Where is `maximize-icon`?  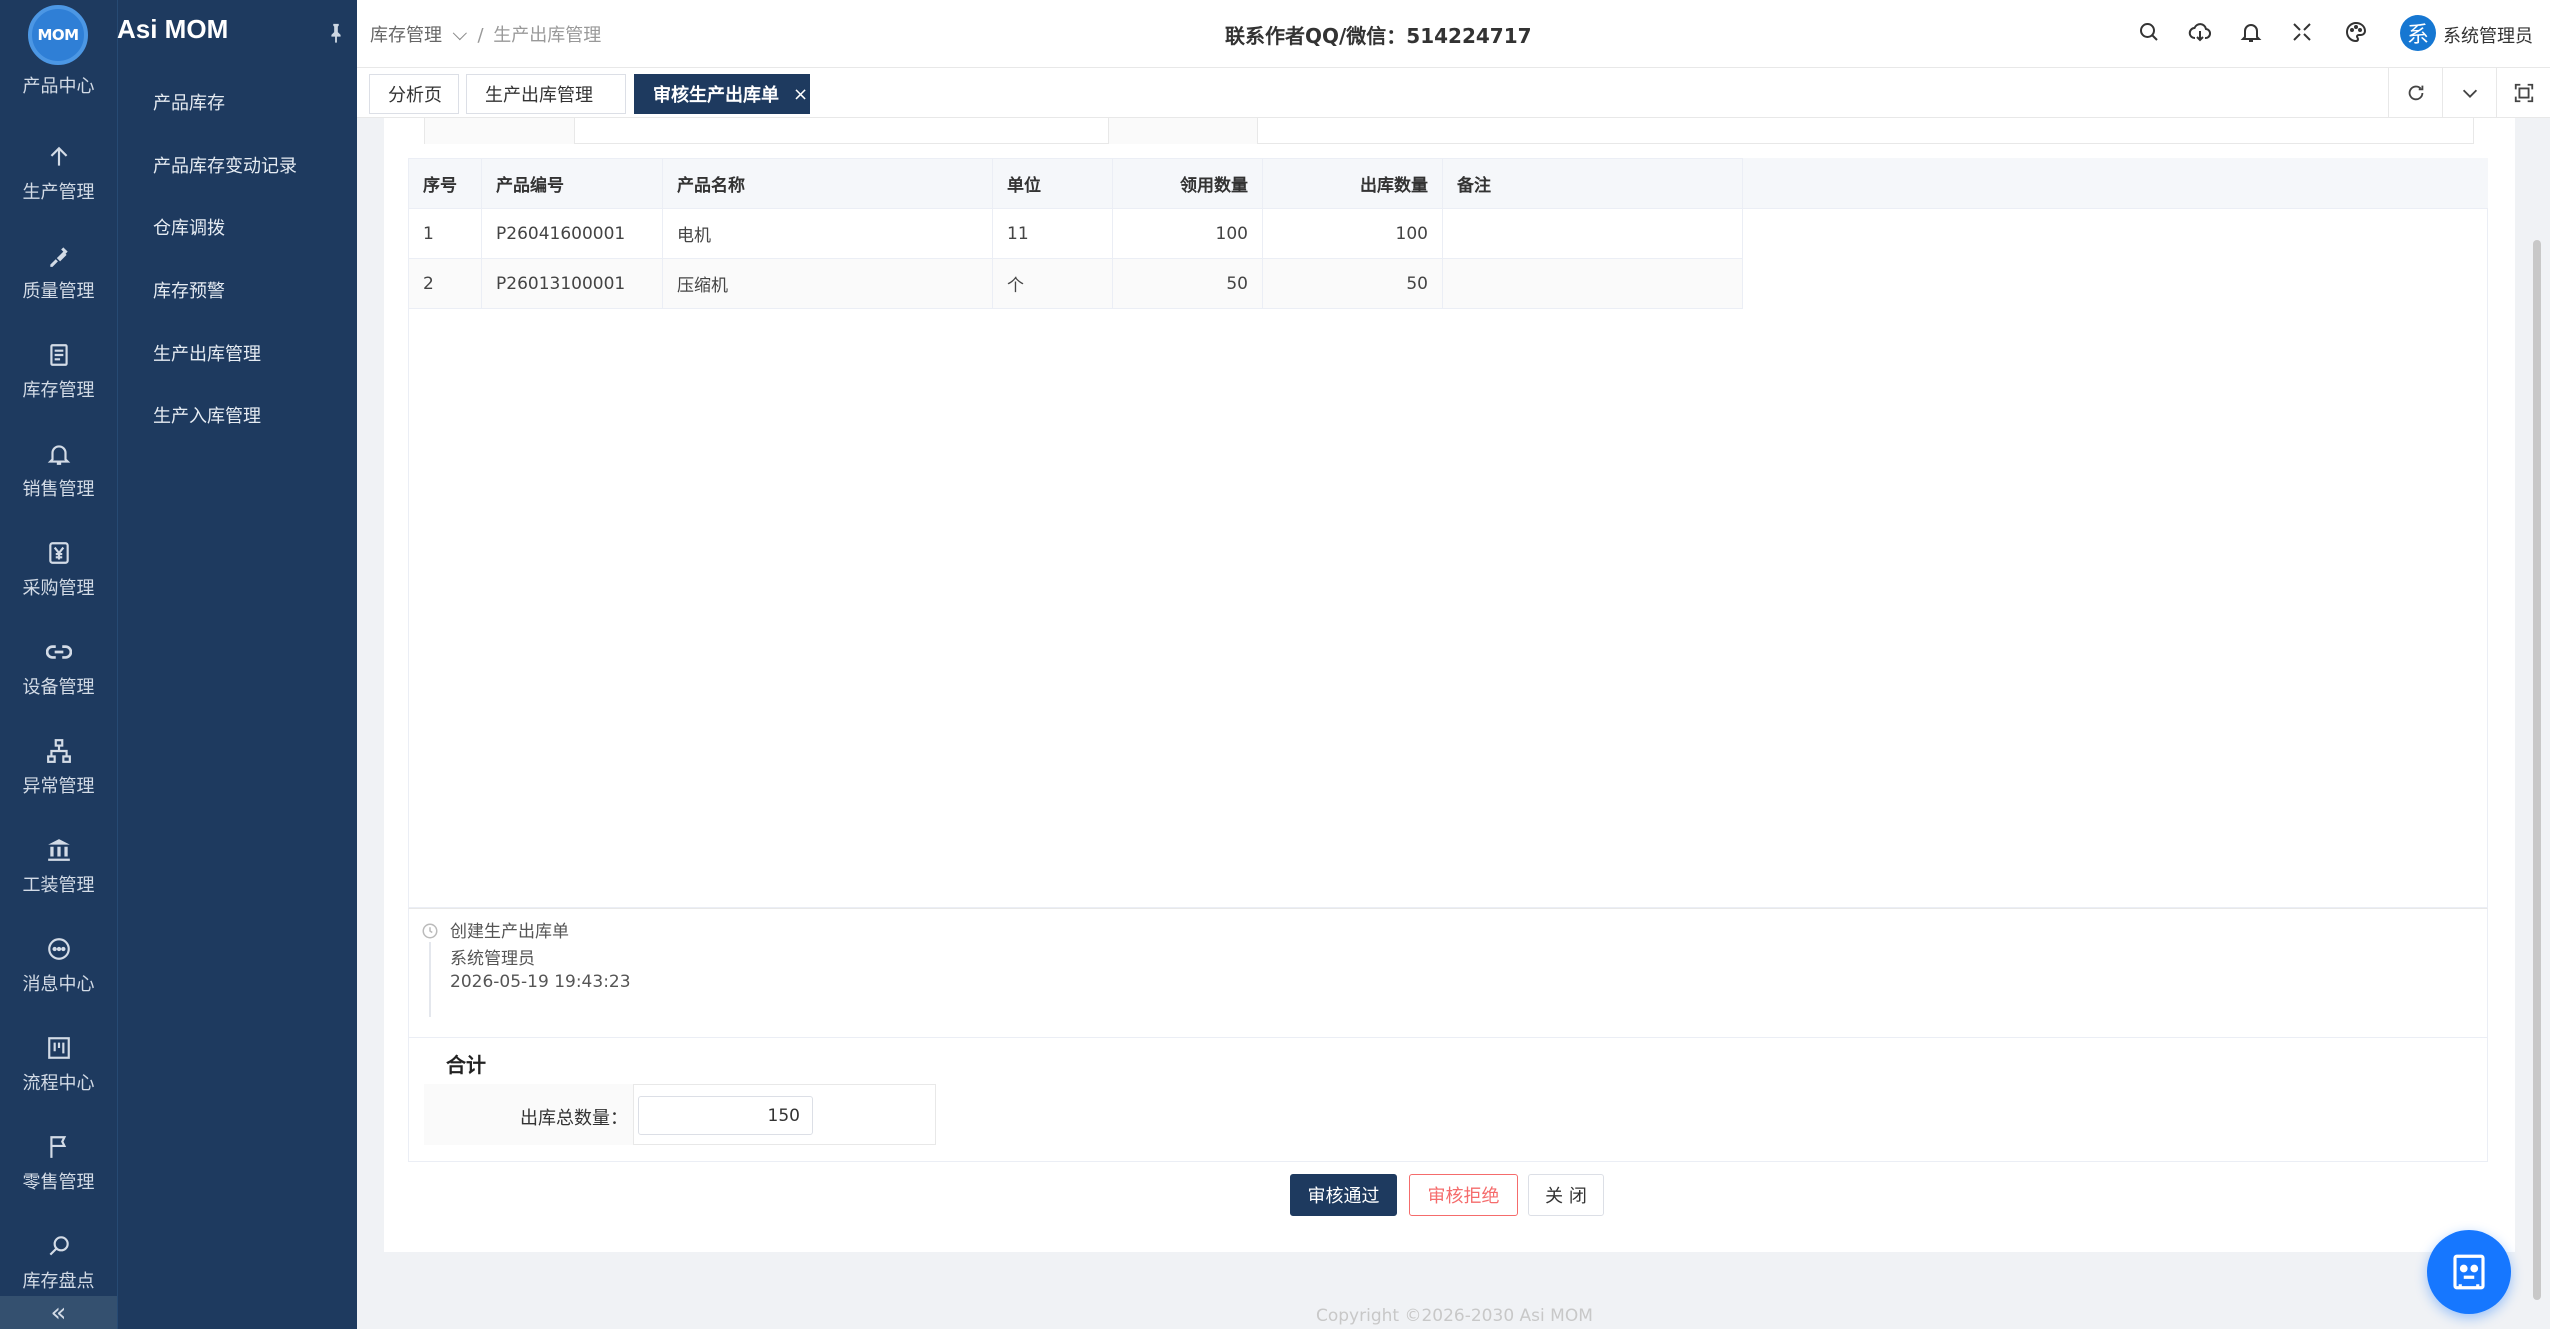 maximize-icon is located at coordinates (2523, 93).